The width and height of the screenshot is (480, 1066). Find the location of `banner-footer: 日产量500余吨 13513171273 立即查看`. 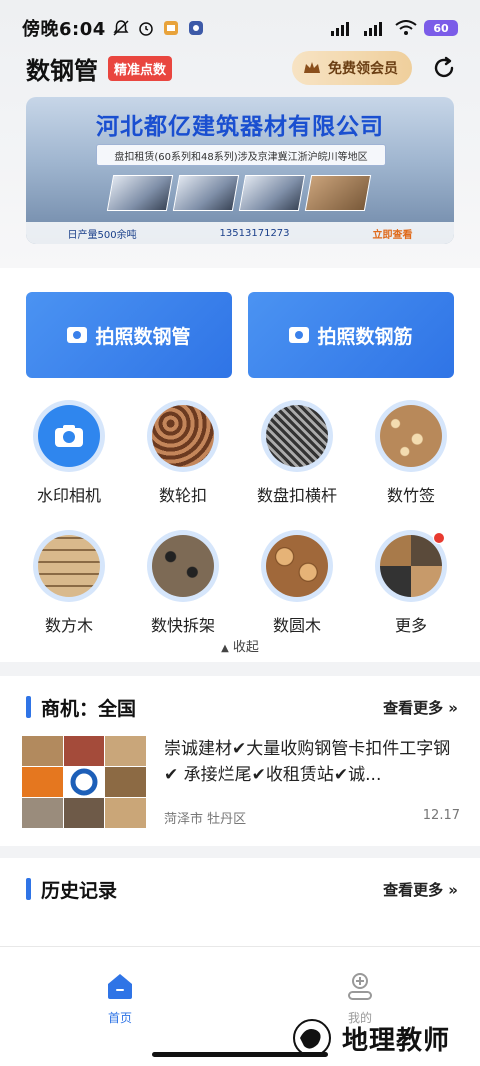

banner-footer: 日产量500余吨 13513171273 立即查看 is located at coordinates (240, 233).